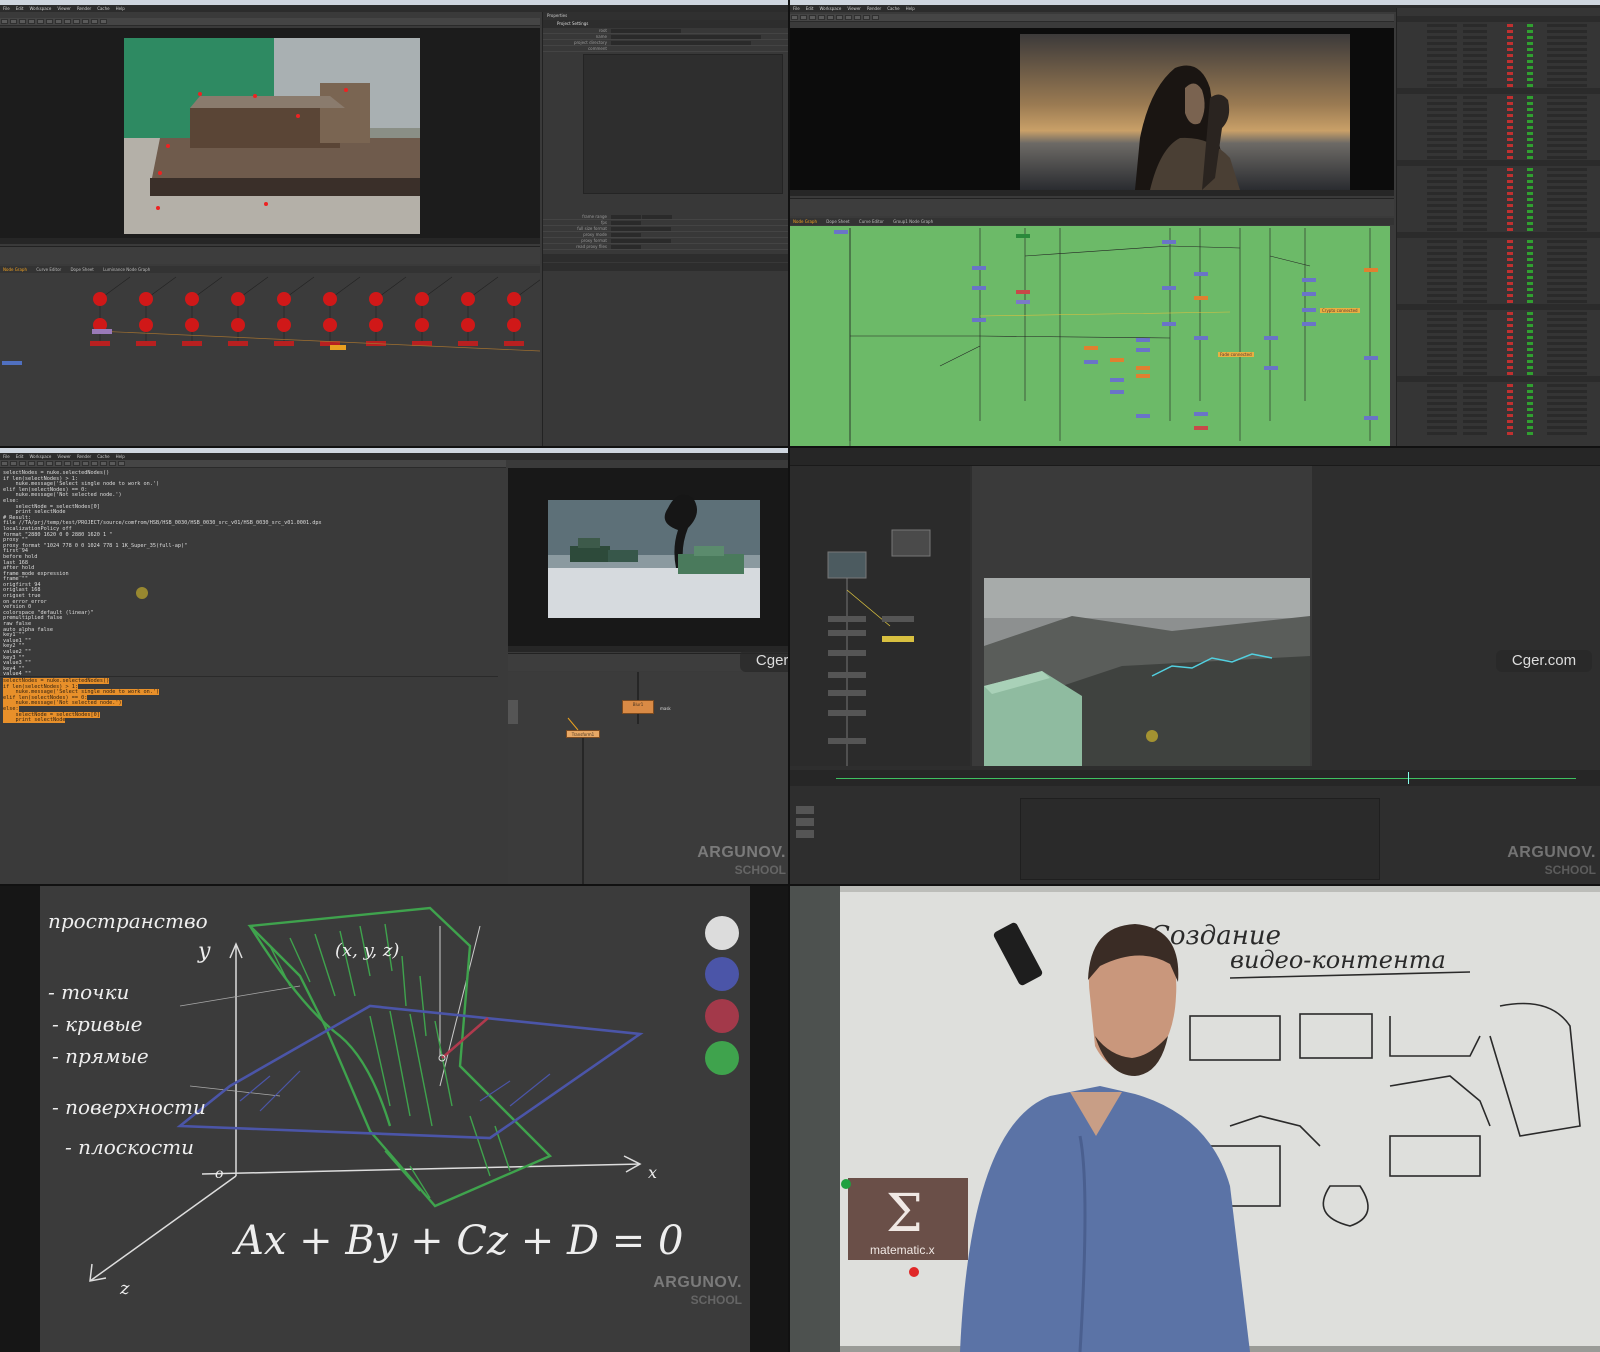 Image resolution: width=1600 pixels, height=1352 pixels. I want to click on tracker-tools, so click(810, 838).